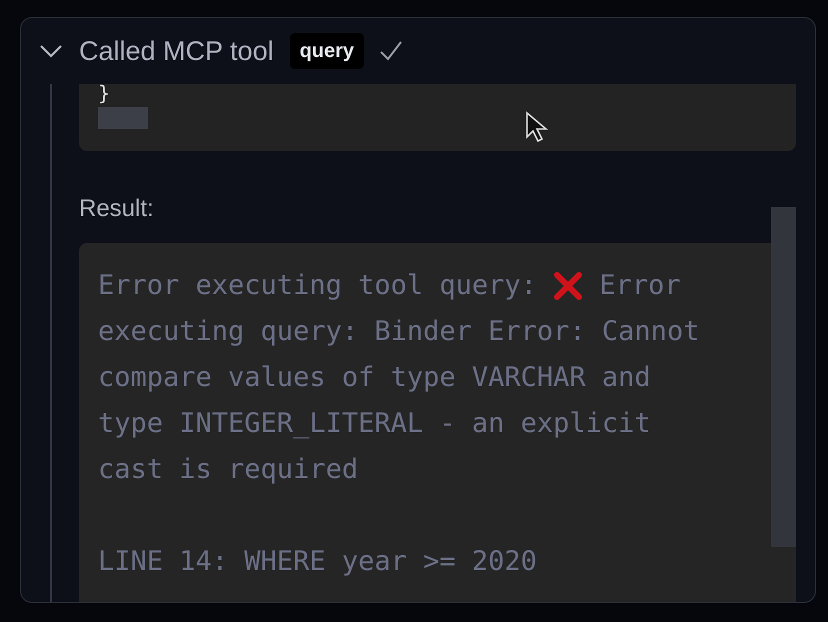  Describe the element at coordinates (176, 51) in the screenshot. I see `tool-call-title: Called MCP tool` at that location.